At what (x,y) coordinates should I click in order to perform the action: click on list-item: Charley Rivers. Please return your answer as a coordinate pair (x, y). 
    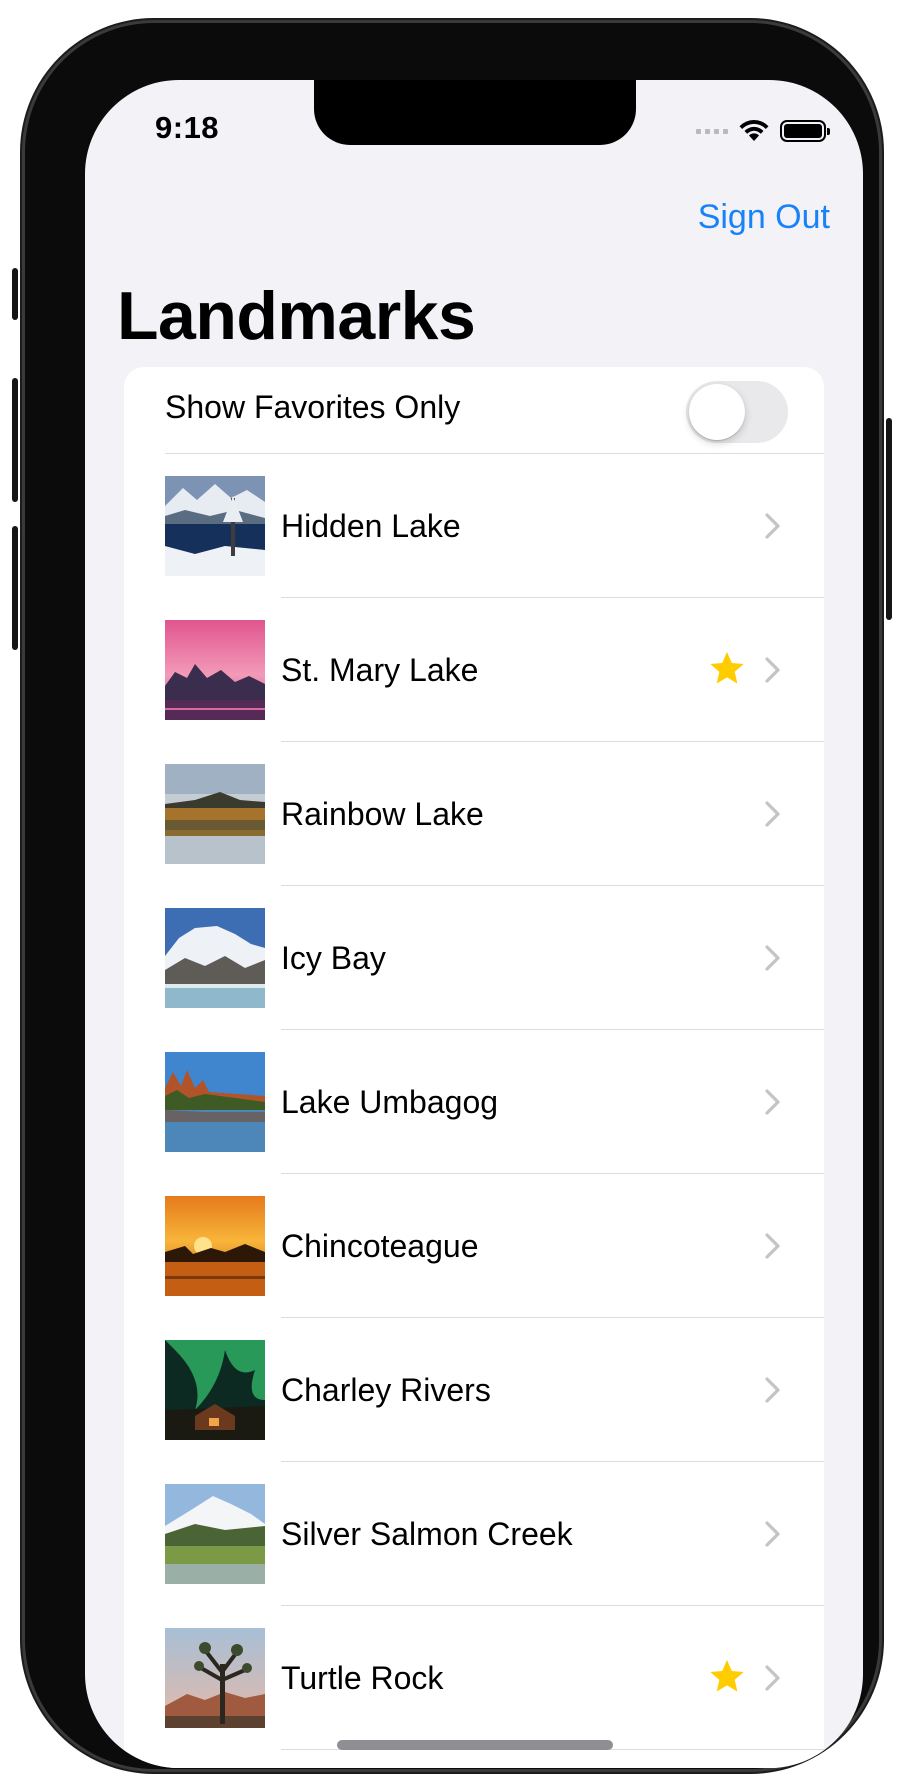
    Looking at the image, I should click on (474, 1390).